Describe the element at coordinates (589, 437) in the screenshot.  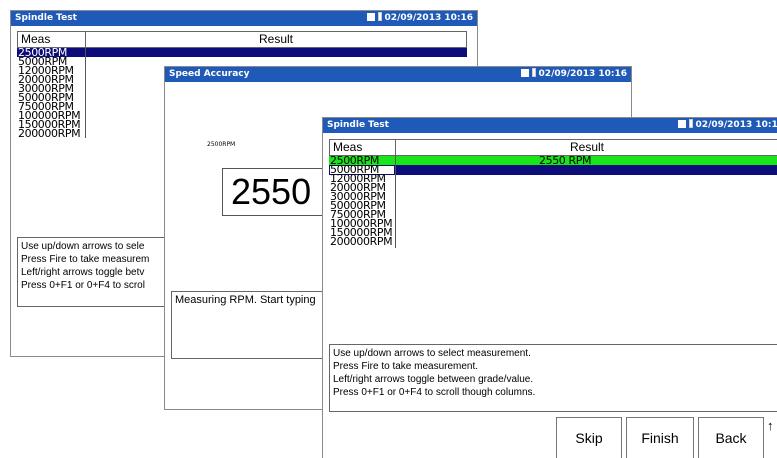
I see `skip-button: Skip` at that location.